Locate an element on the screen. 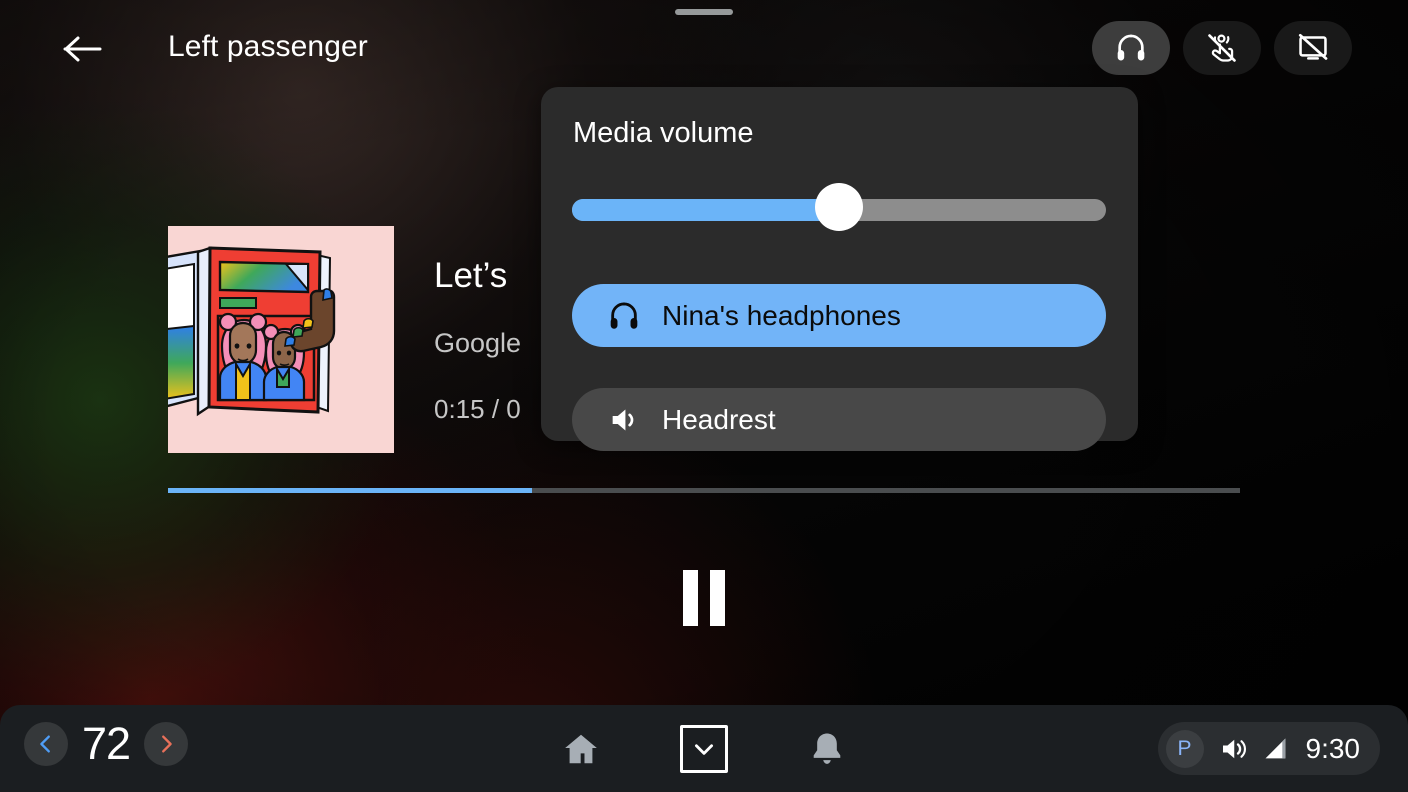 The image size is (1408, 792). speaker-icon is located at coordinates (624, 420).